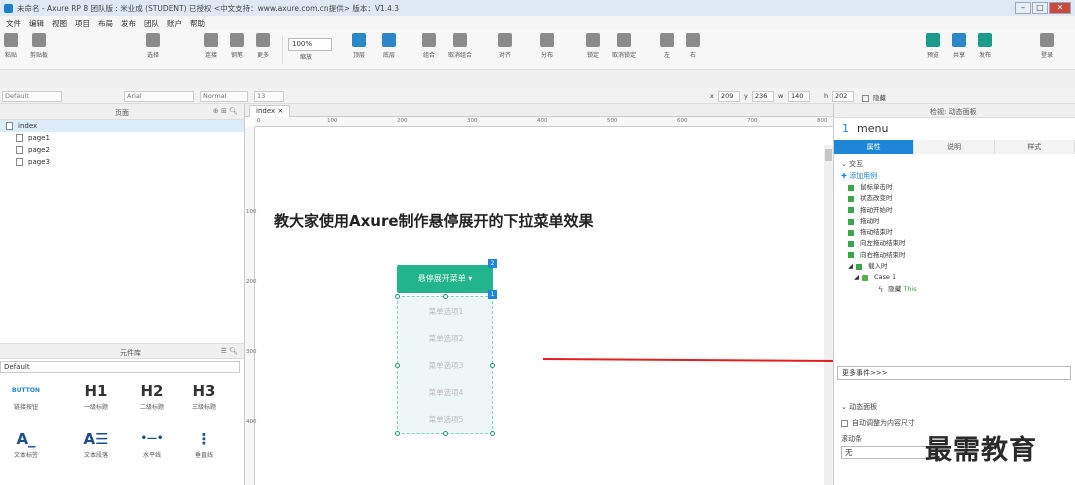  What do you see at coordinates (389, 50) in the screenshot?
I see `send-back-button: 底层` at bounding box center [389, 50].